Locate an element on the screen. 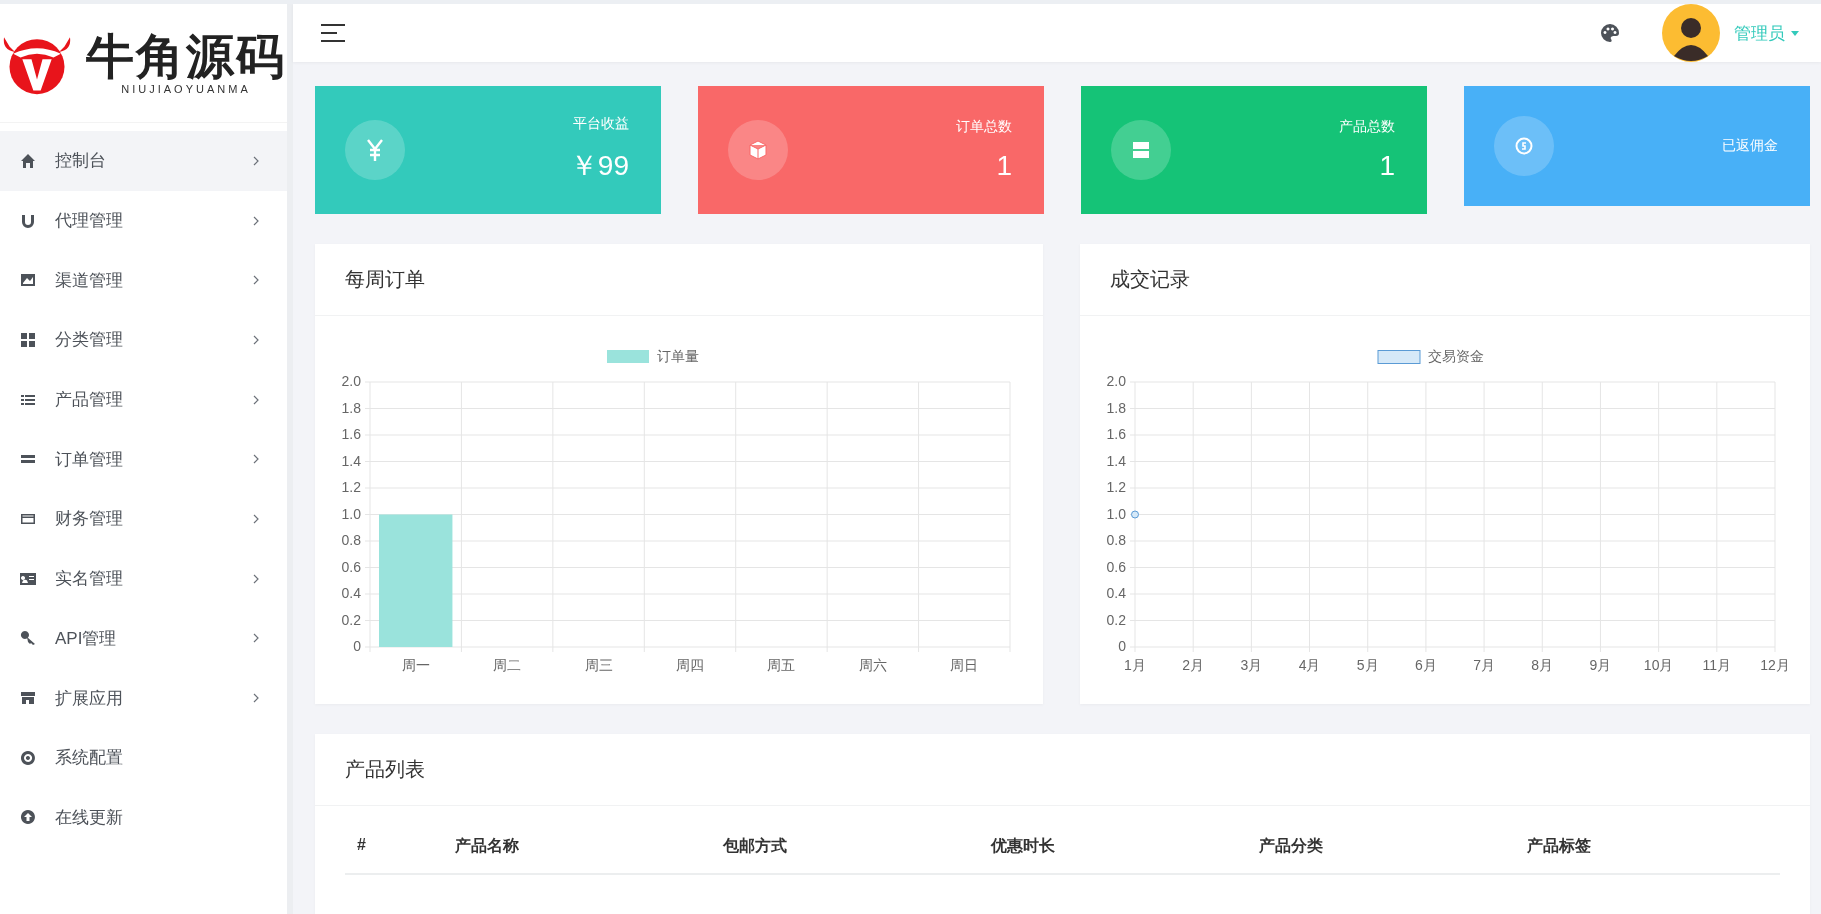 This screenshot has width=1821, height=914. sidebar-item: 实名管理 is located at coordinates (143, 578).